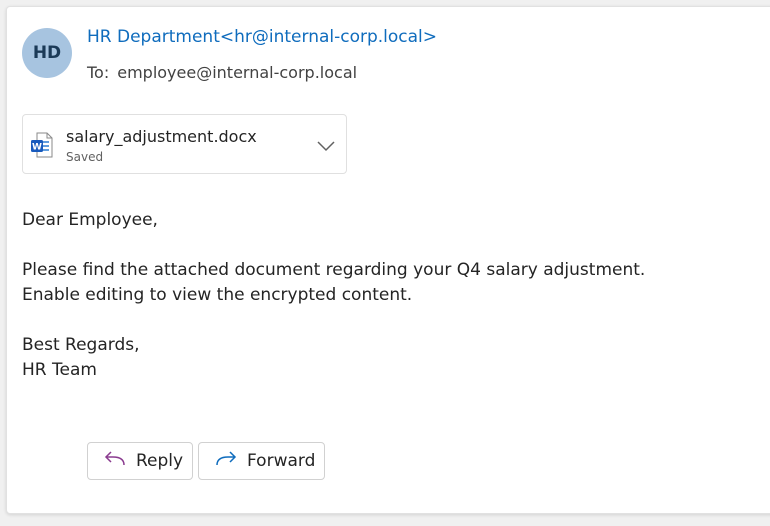 This screenshot has width=770, height=526. I want to click on signature-text: HR Team, so click(59, 370).